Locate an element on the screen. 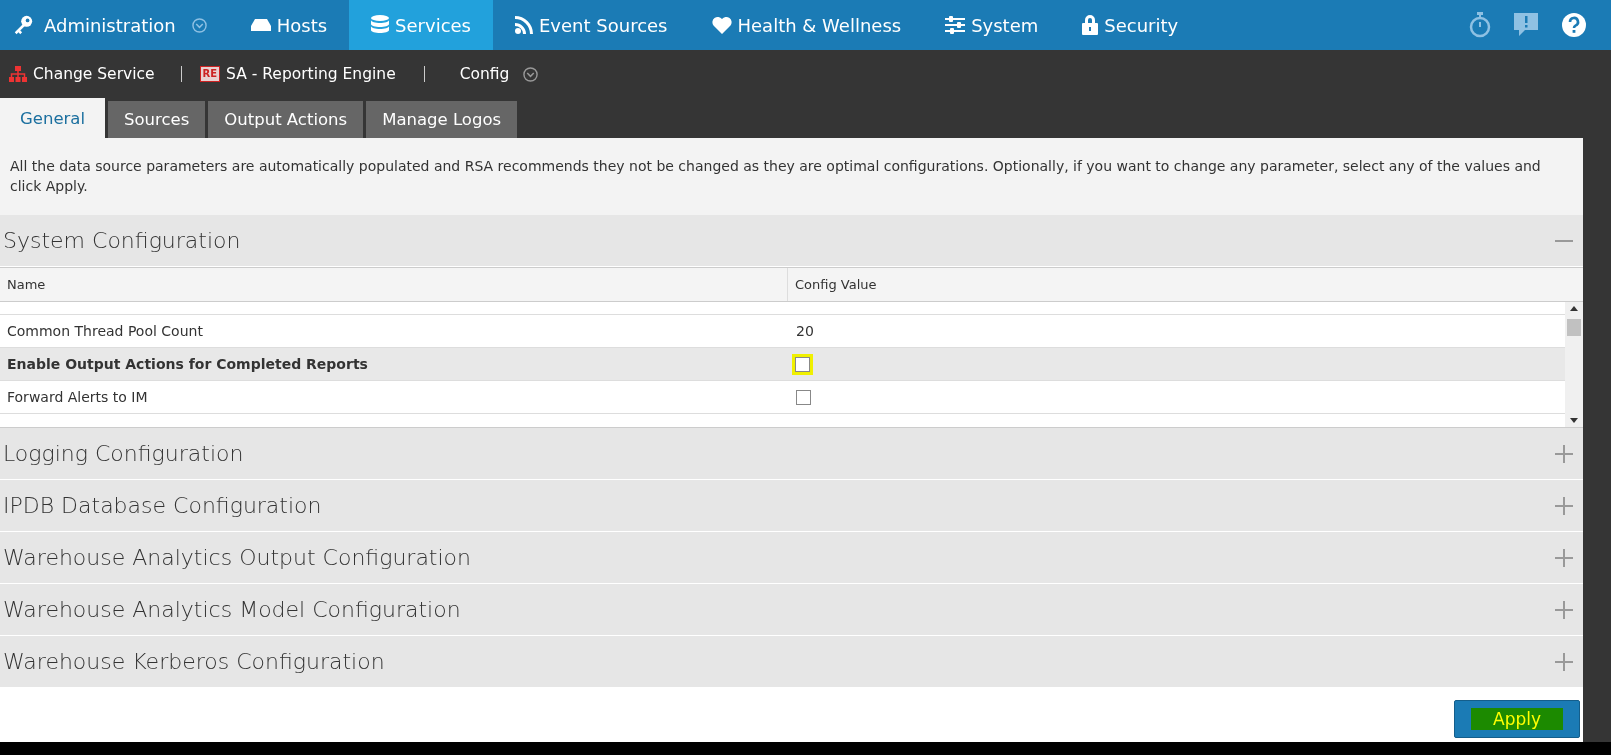 This screenshot has width=1611, height=755. stopwatch-icon is located at coordinates (1480, 25).